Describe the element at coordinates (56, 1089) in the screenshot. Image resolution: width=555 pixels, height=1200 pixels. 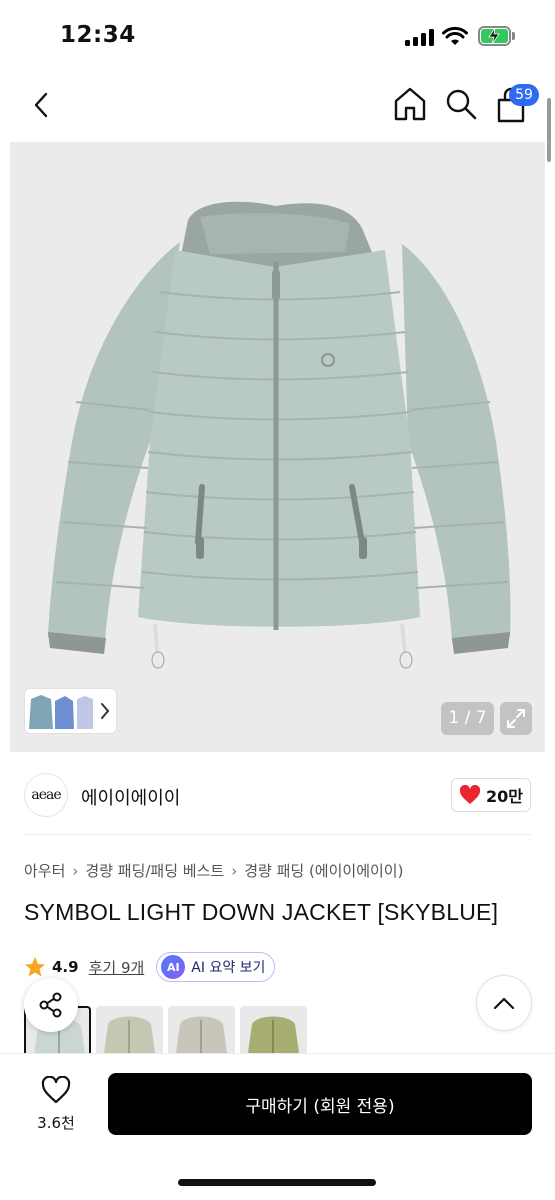
I see `heart-outline-icon` at that location.